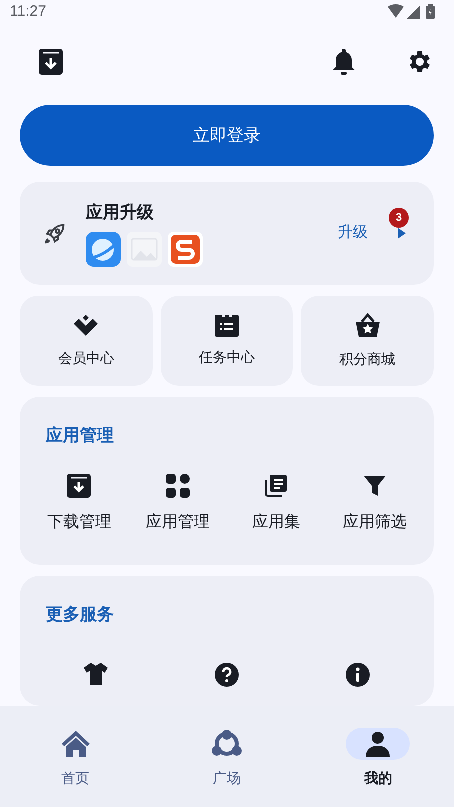  Describe the element at coordinates (80, 615) in the screenshot. I see `section-title: 更多服务` at that location.